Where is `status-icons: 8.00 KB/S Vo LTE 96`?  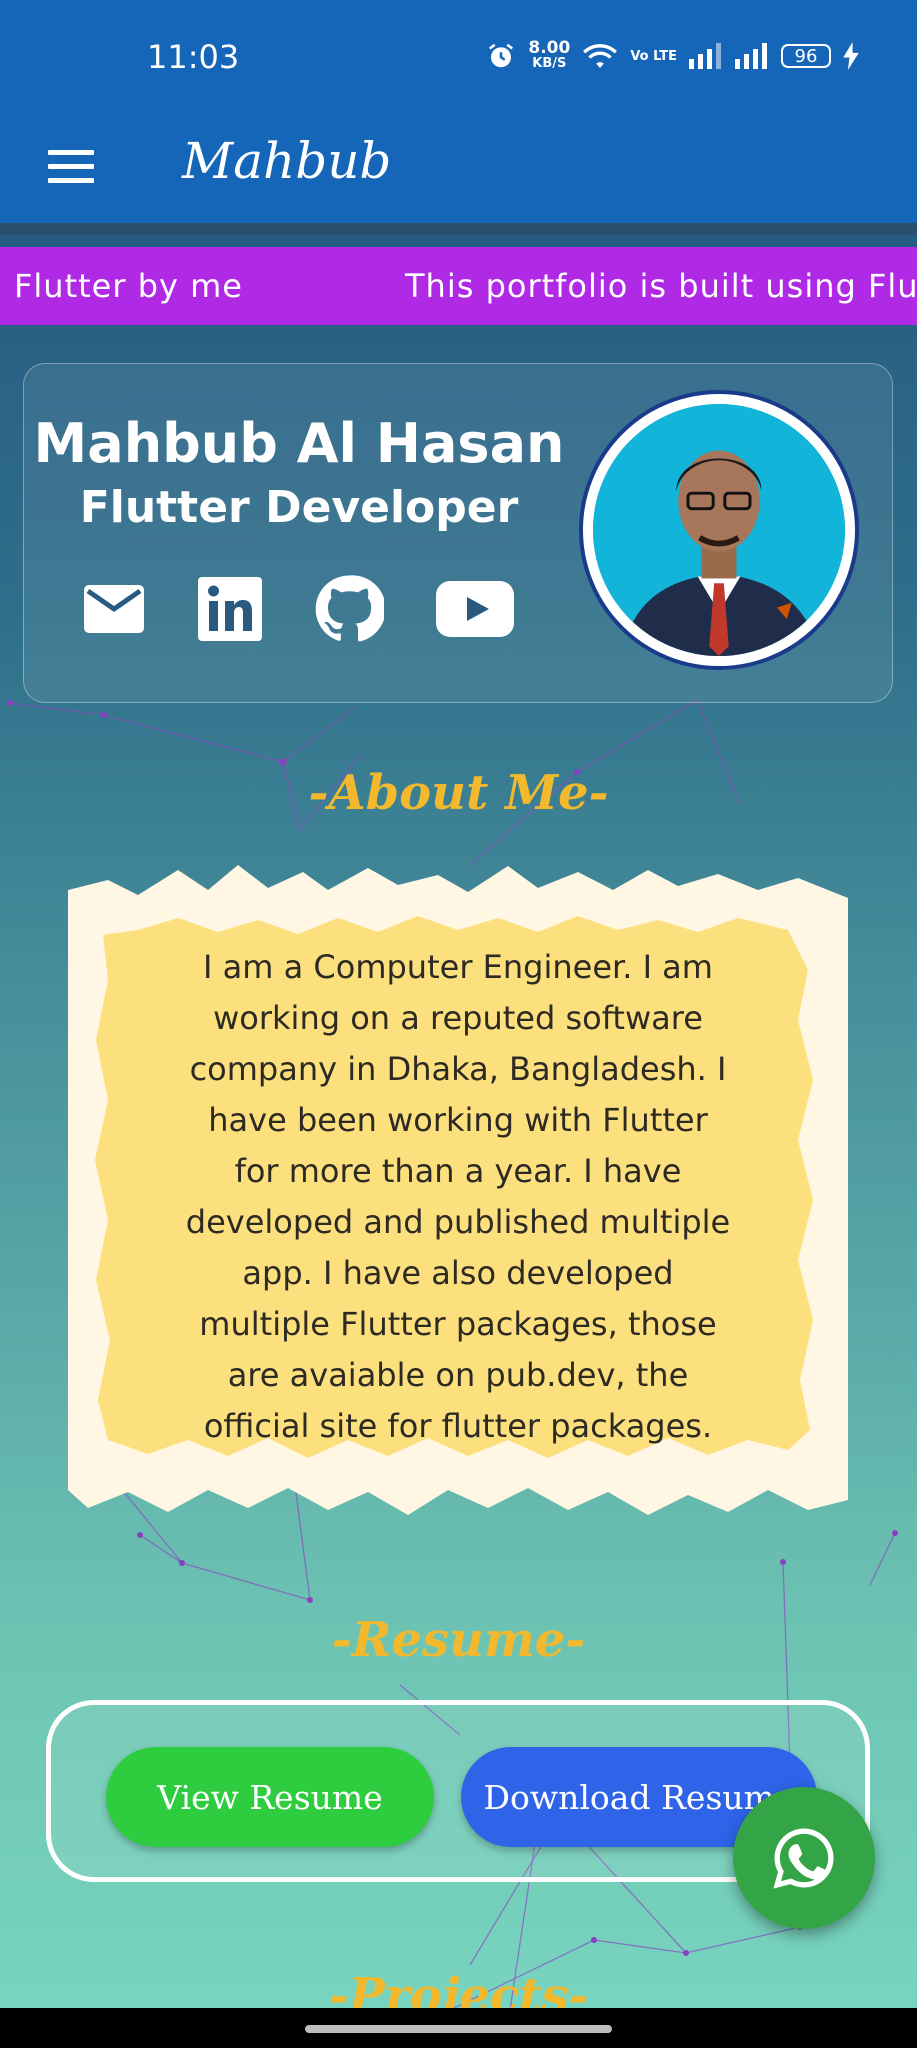 status-icons: 8.00 KB/S Vo LTE 96 is located at coordinates (672, 56).